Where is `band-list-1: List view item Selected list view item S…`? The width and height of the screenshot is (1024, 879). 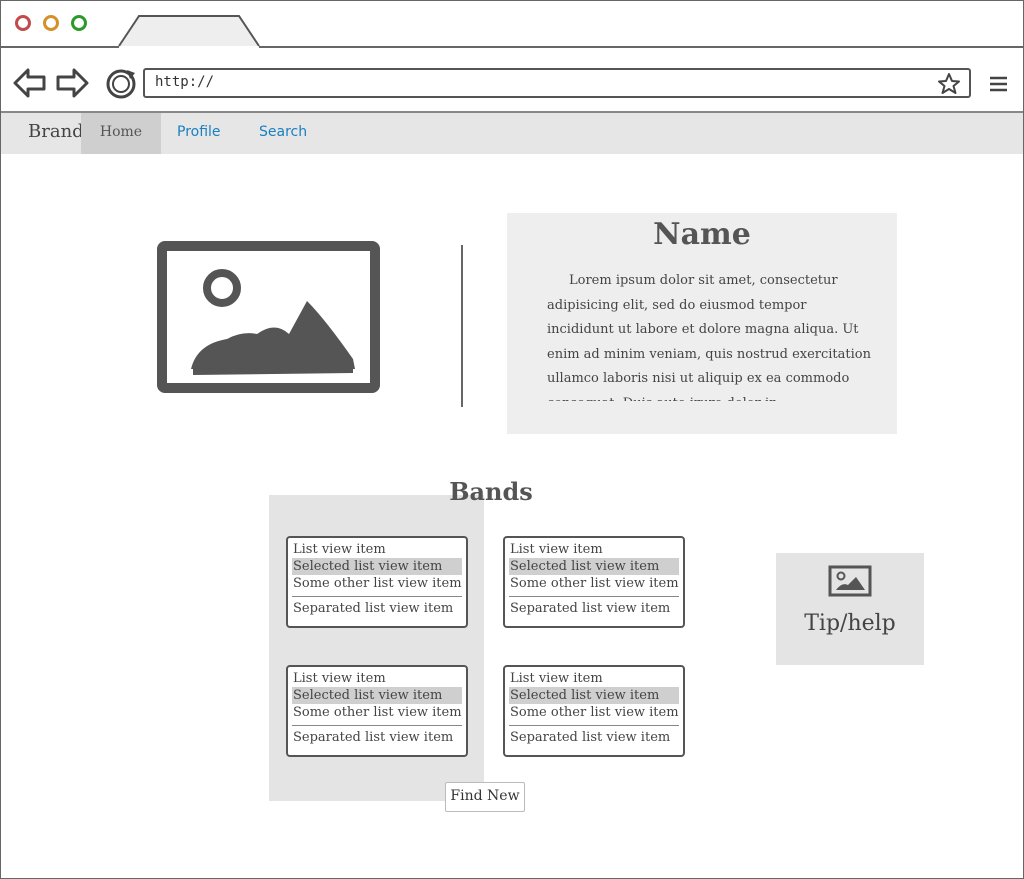
band-list-1: List view item Selected list view item S… is located at coordinates (377, 582).